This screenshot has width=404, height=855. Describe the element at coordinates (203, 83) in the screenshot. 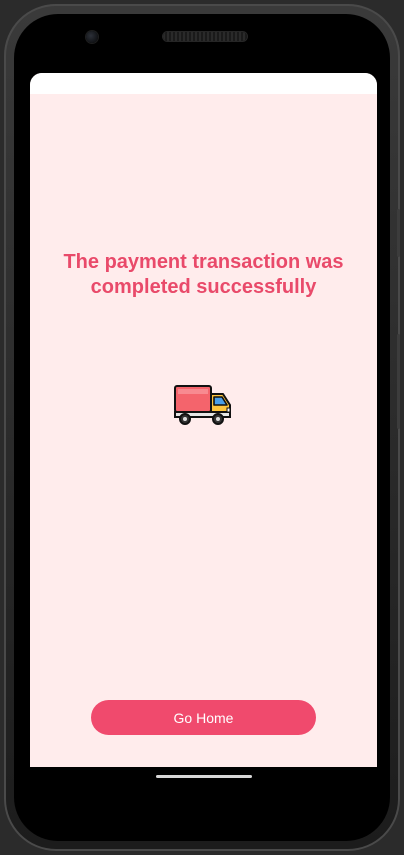

I see `status-bar` at that location.